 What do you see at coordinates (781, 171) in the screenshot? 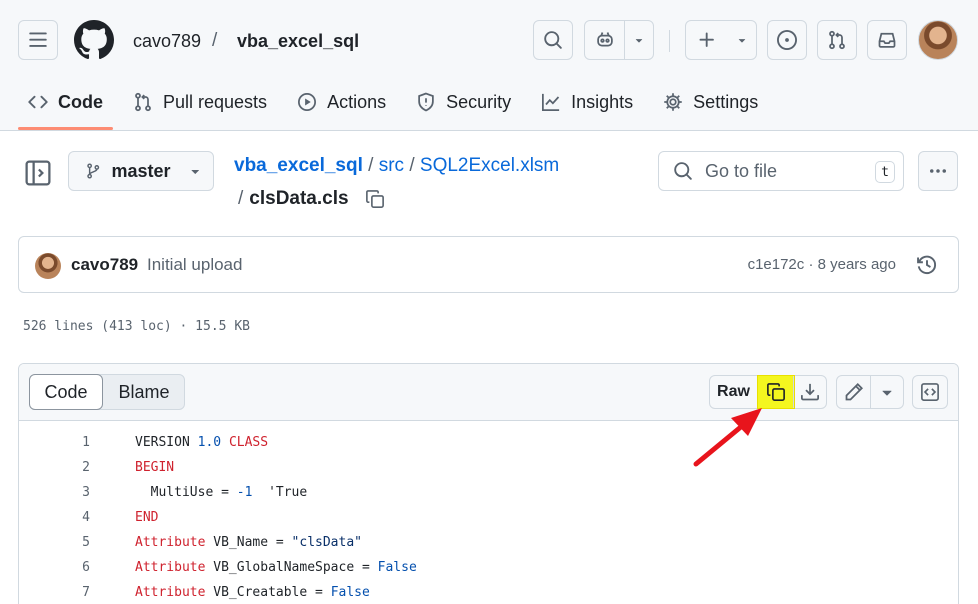
I see `go-to-file-input: Go to file t` at bounding box center [781, 171].